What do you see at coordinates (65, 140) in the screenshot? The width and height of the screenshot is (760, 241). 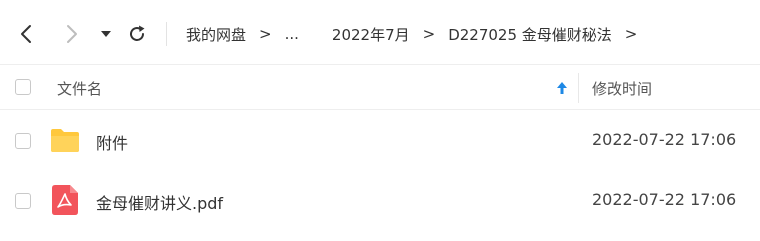 I see `folder-icon` at bounding box center [65, 140].